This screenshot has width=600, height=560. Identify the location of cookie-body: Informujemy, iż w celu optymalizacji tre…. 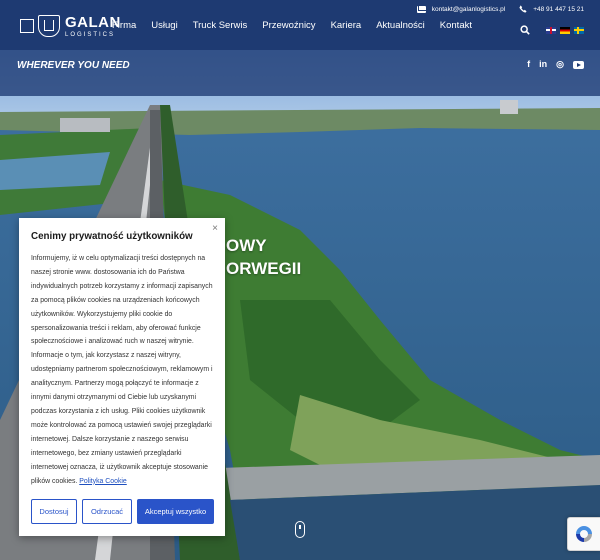
(122, 370).